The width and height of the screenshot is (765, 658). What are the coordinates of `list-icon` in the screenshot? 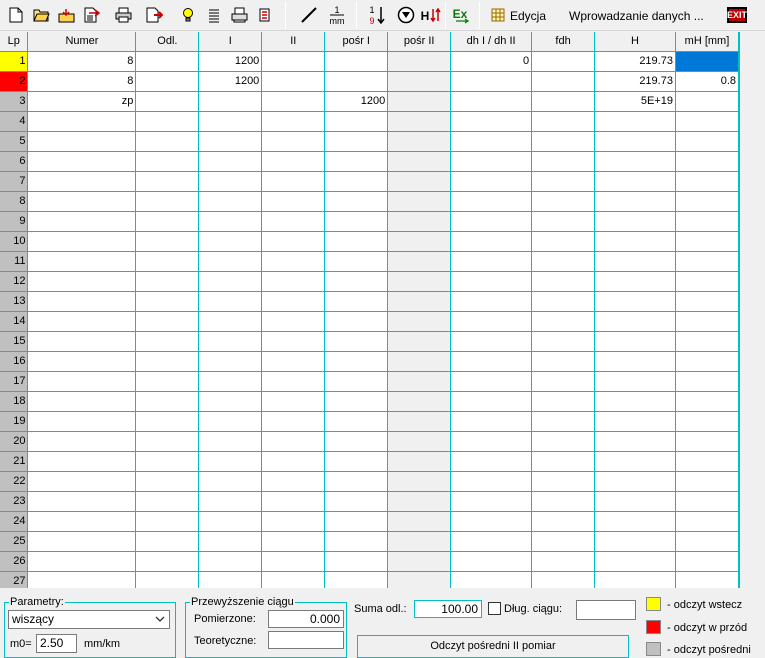 It's located at (214, 15).